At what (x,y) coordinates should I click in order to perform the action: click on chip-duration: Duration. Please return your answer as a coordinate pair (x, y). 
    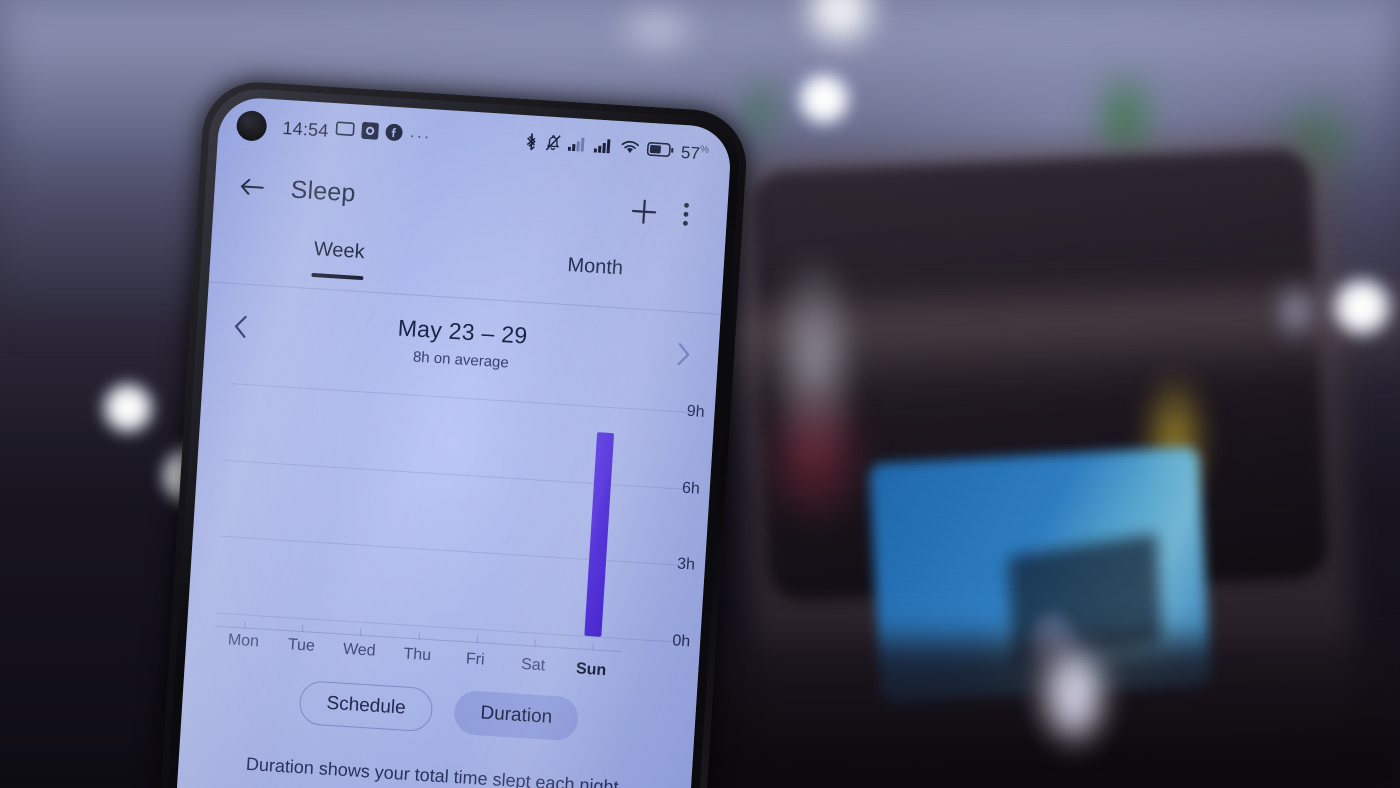
    Looking at the image, I should click on (516, 715).